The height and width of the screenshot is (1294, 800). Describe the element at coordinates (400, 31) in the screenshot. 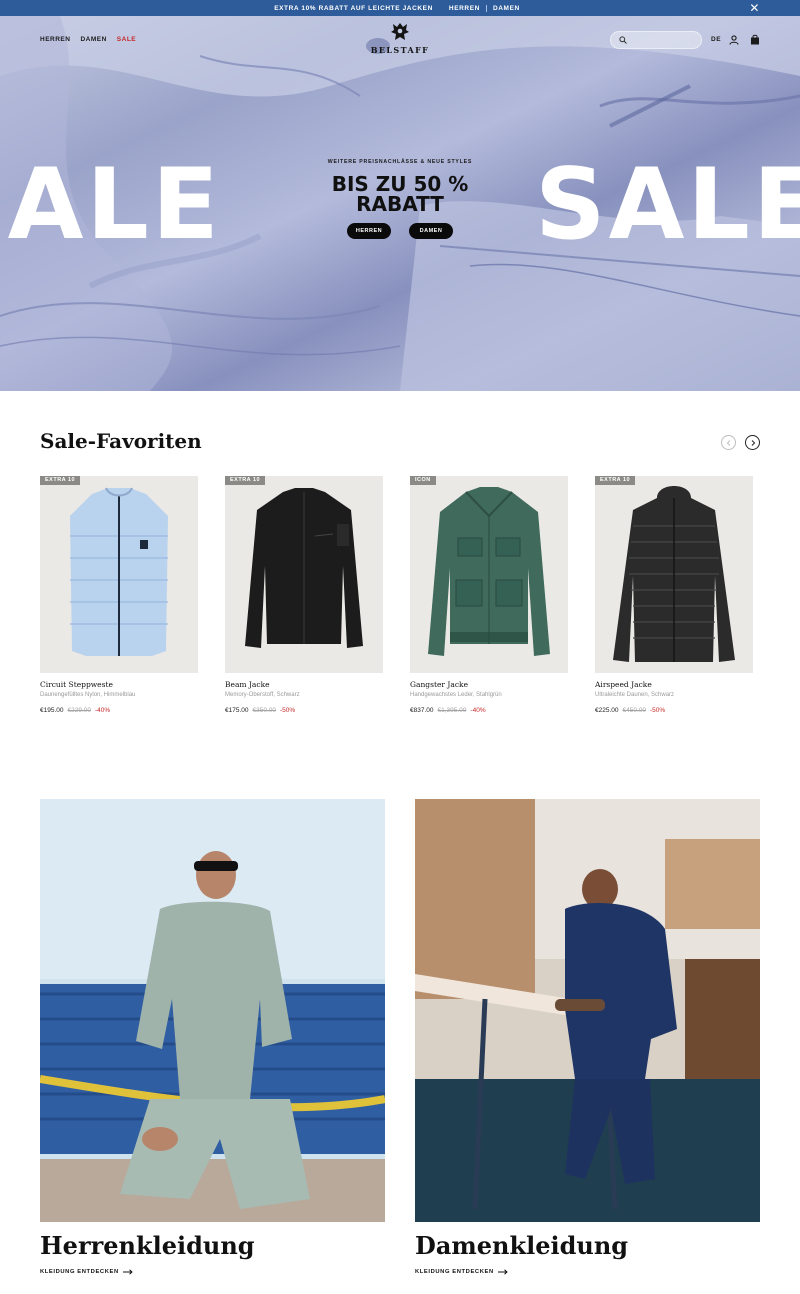

I see `phoenix-logo-icon` at that location.